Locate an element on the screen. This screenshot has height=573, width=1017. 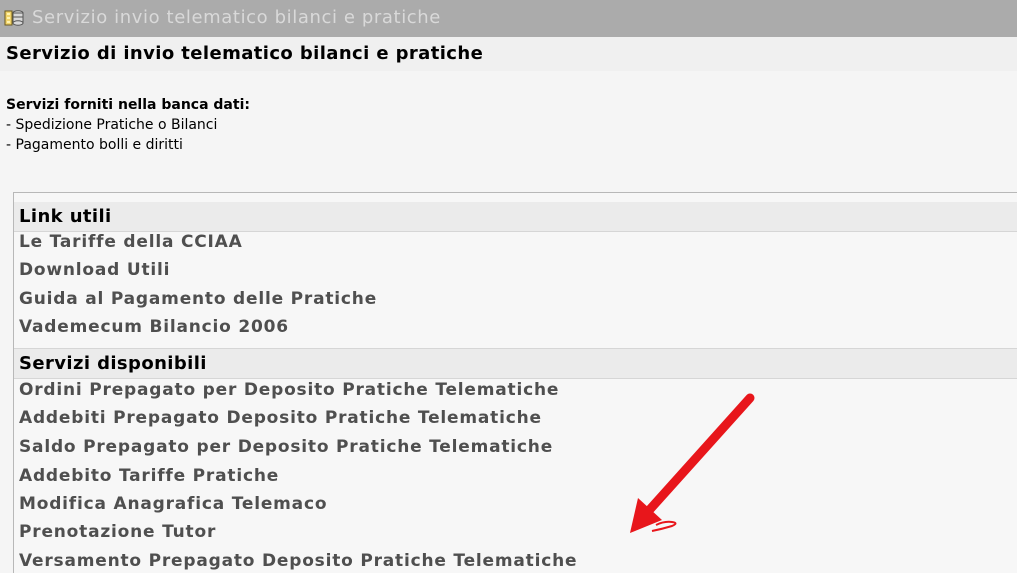
link-modifica-anagrafica: Modifica Anagrafica Telemaco is located at coordinates (173, 504).